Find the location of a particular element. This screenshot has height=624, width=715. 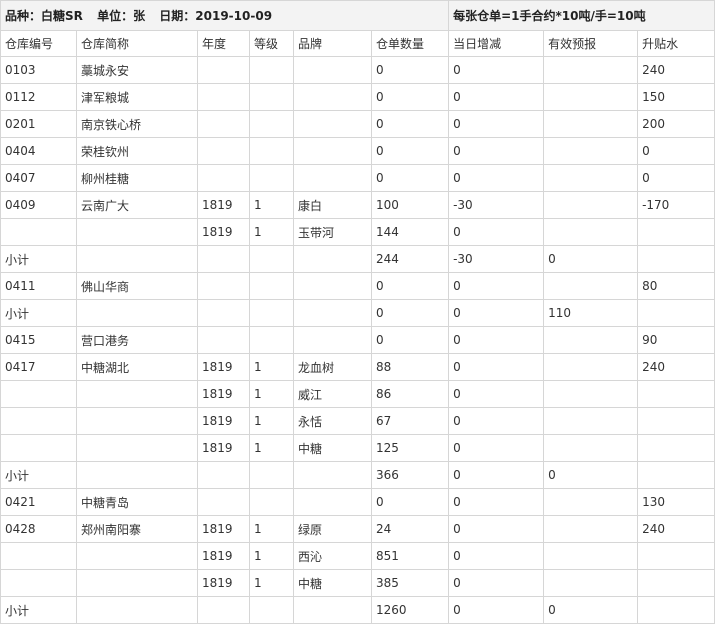

table-cell: 0407 is located at coordinates (38, 178).